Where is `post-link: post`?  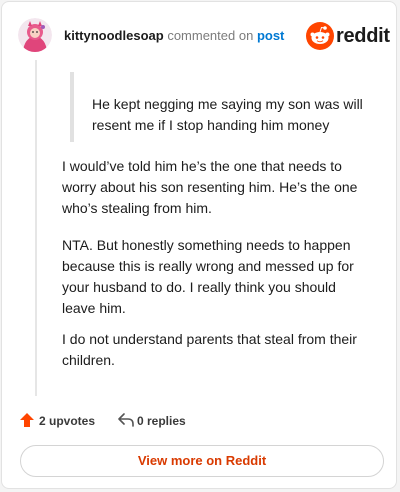
post-link: post is located at coordinates (270, 35).